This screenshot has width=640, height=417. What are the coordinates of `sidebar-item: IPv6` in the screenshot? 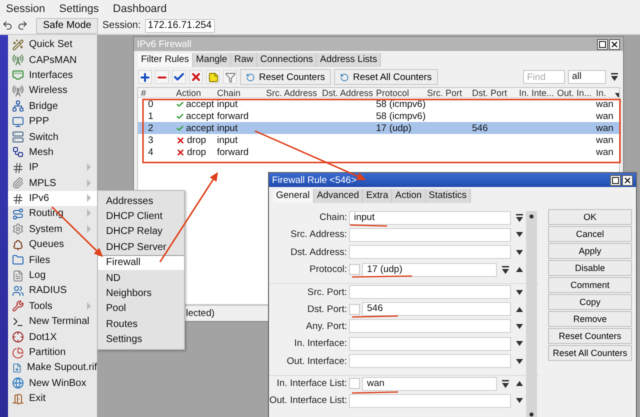 It's located at (52, 198).